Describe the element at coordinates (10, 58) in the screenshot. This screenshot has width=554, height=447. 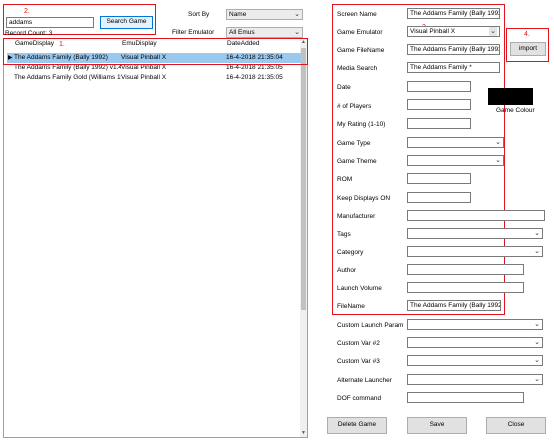
I see `row-pointer-icon: ▶` at that location.